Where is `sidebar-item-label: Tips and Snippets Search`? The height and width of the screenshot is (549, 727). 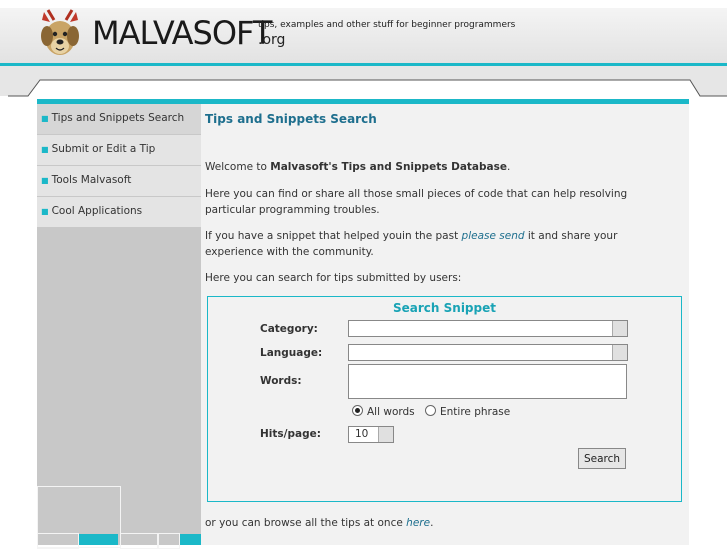 sidebar-item-label: Tips and Snippets Search is located at coordinates (118, 118).